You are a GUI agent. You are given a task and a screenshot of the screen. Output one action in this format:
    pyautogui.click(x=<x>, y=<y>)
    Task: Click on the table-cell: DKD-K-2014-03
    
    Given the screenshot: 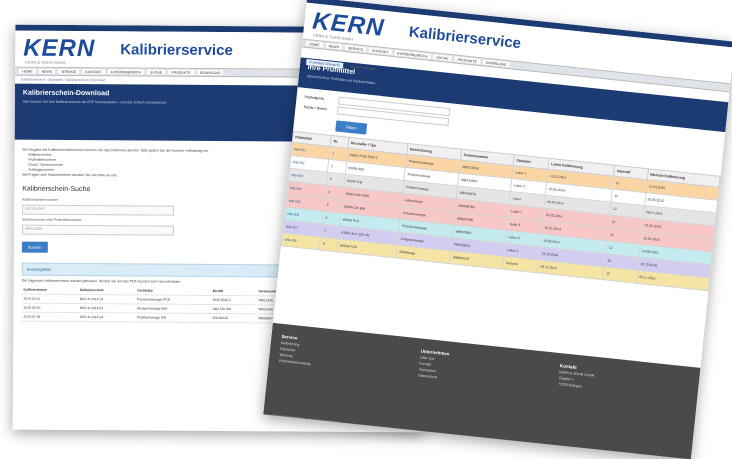 What is the action you would take?
    pyautogui.click(x=106, y=317)
    